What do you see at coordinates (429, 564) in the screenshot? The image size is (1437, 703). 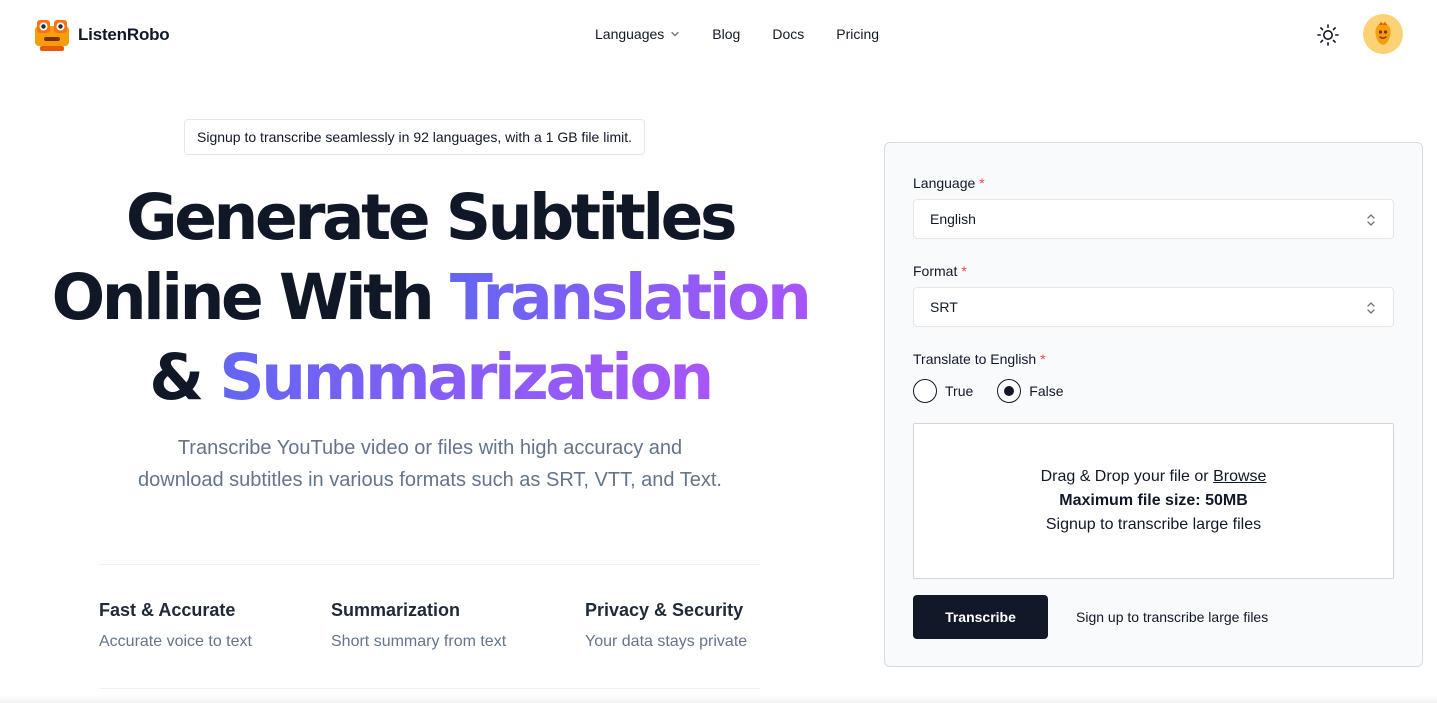 I see `features-divider-top` at bounding box center [429, 564].